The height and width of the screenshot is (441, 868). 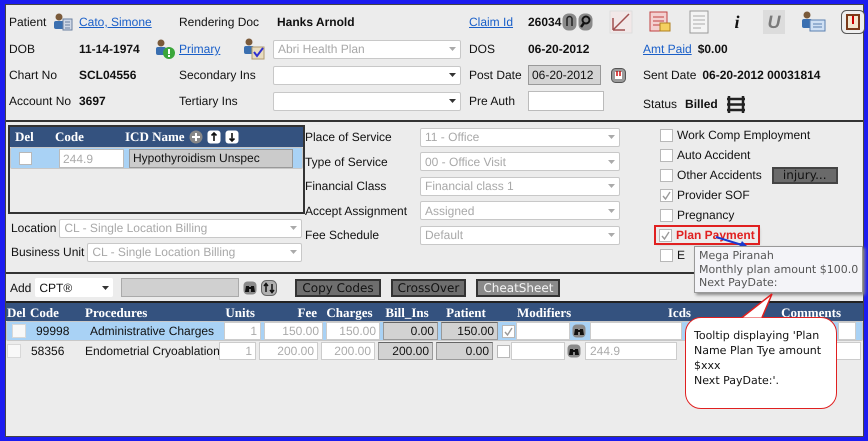 What do you see at coordinates (520, 235) in the screenshot?
I see `dropdown: Default` at bounding box center [520, 235].